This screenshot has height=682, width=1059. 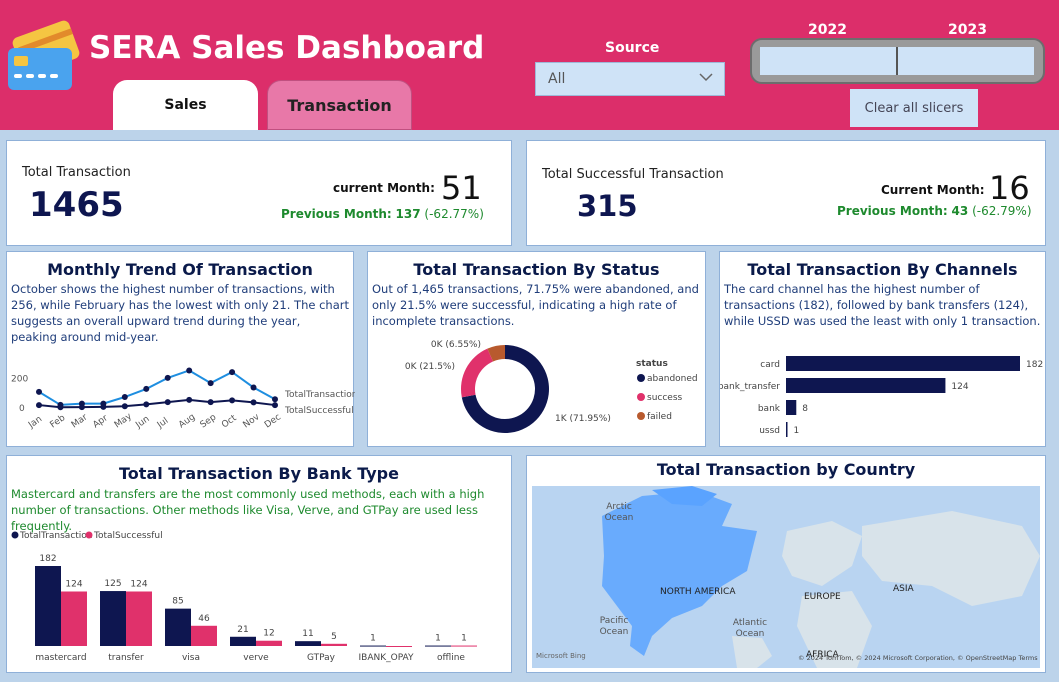 What do you see at coordinates (112, 584) in the screenshot?
I see `bar-value-label: 125` at bounding box center [112, 584].